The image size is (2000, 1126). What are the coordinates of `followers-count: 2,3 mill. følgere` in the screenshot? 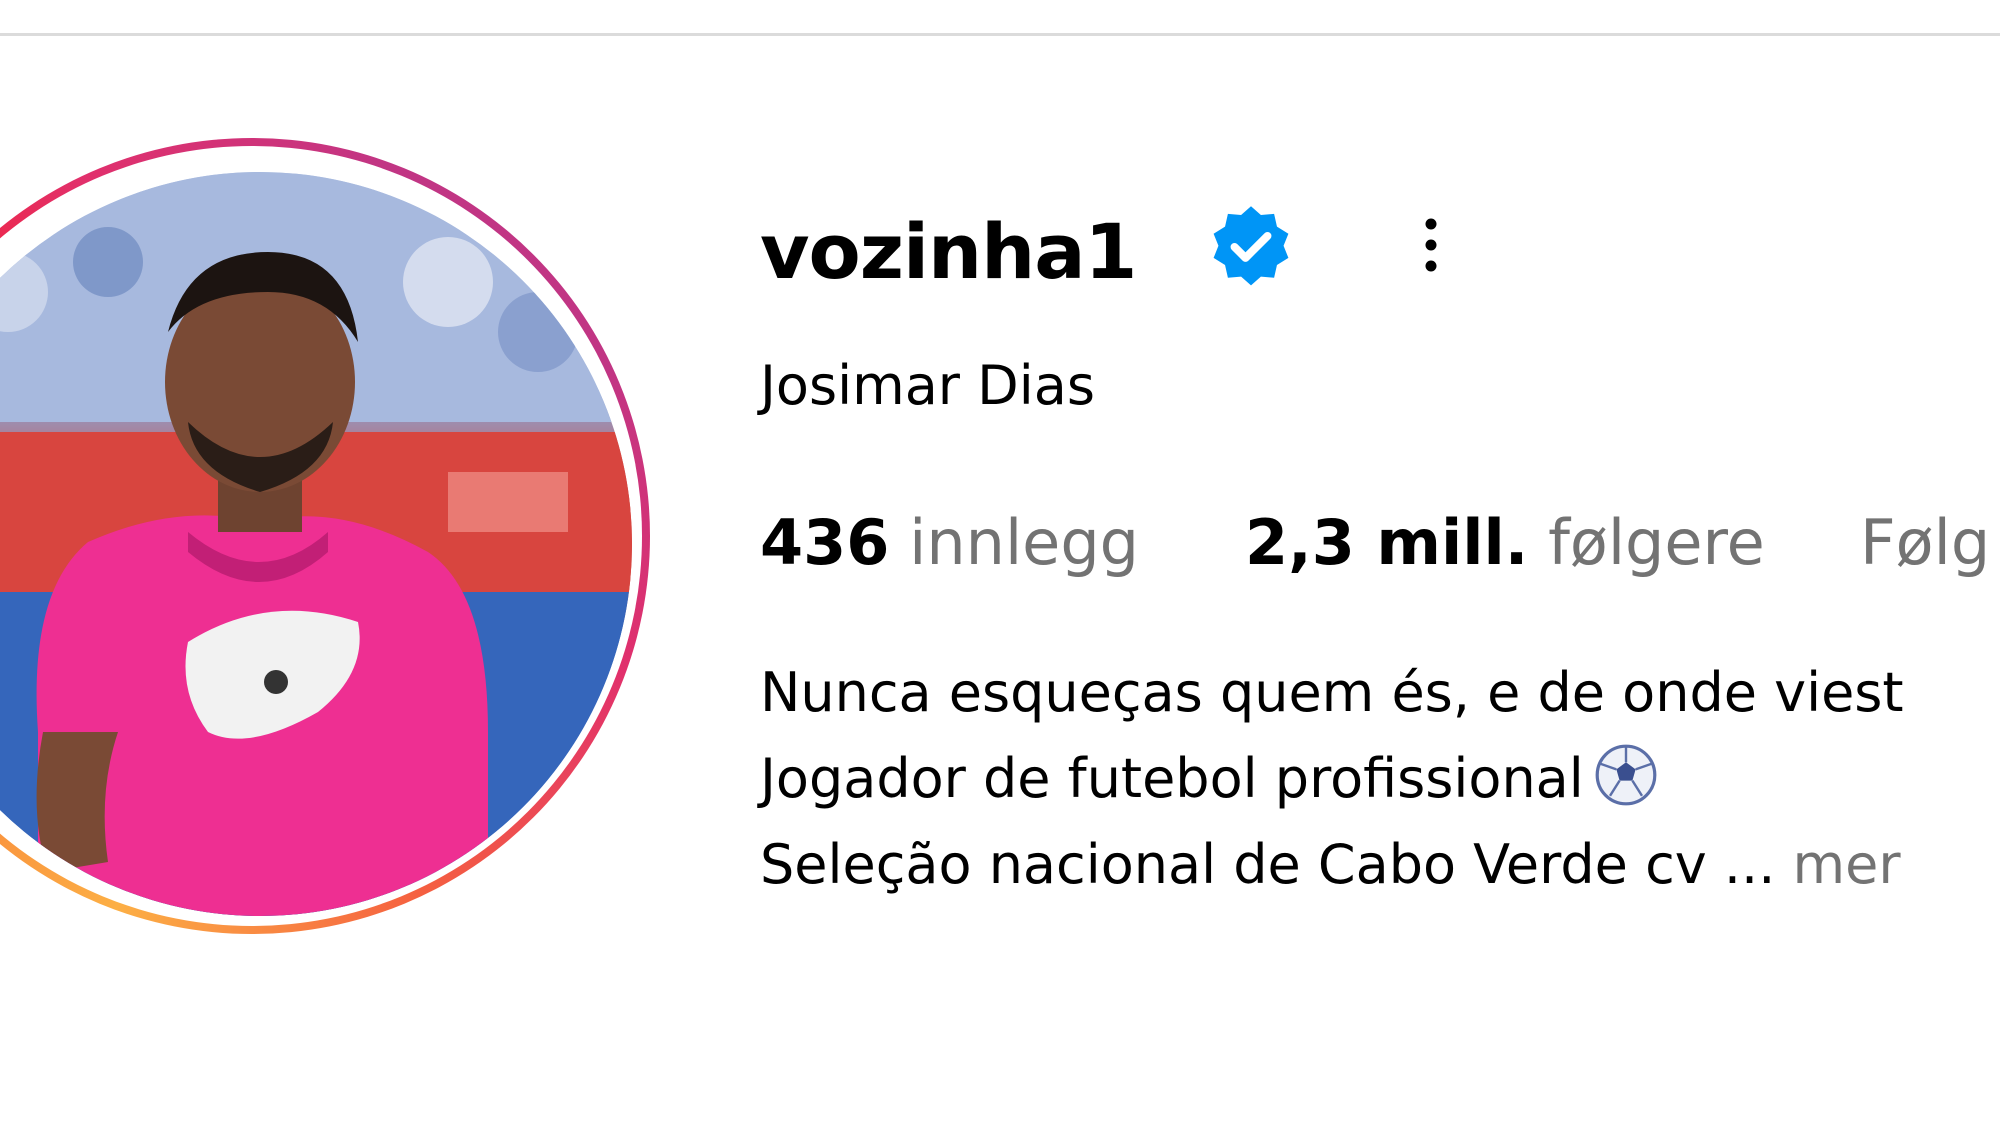 It's located at (1505, 543).